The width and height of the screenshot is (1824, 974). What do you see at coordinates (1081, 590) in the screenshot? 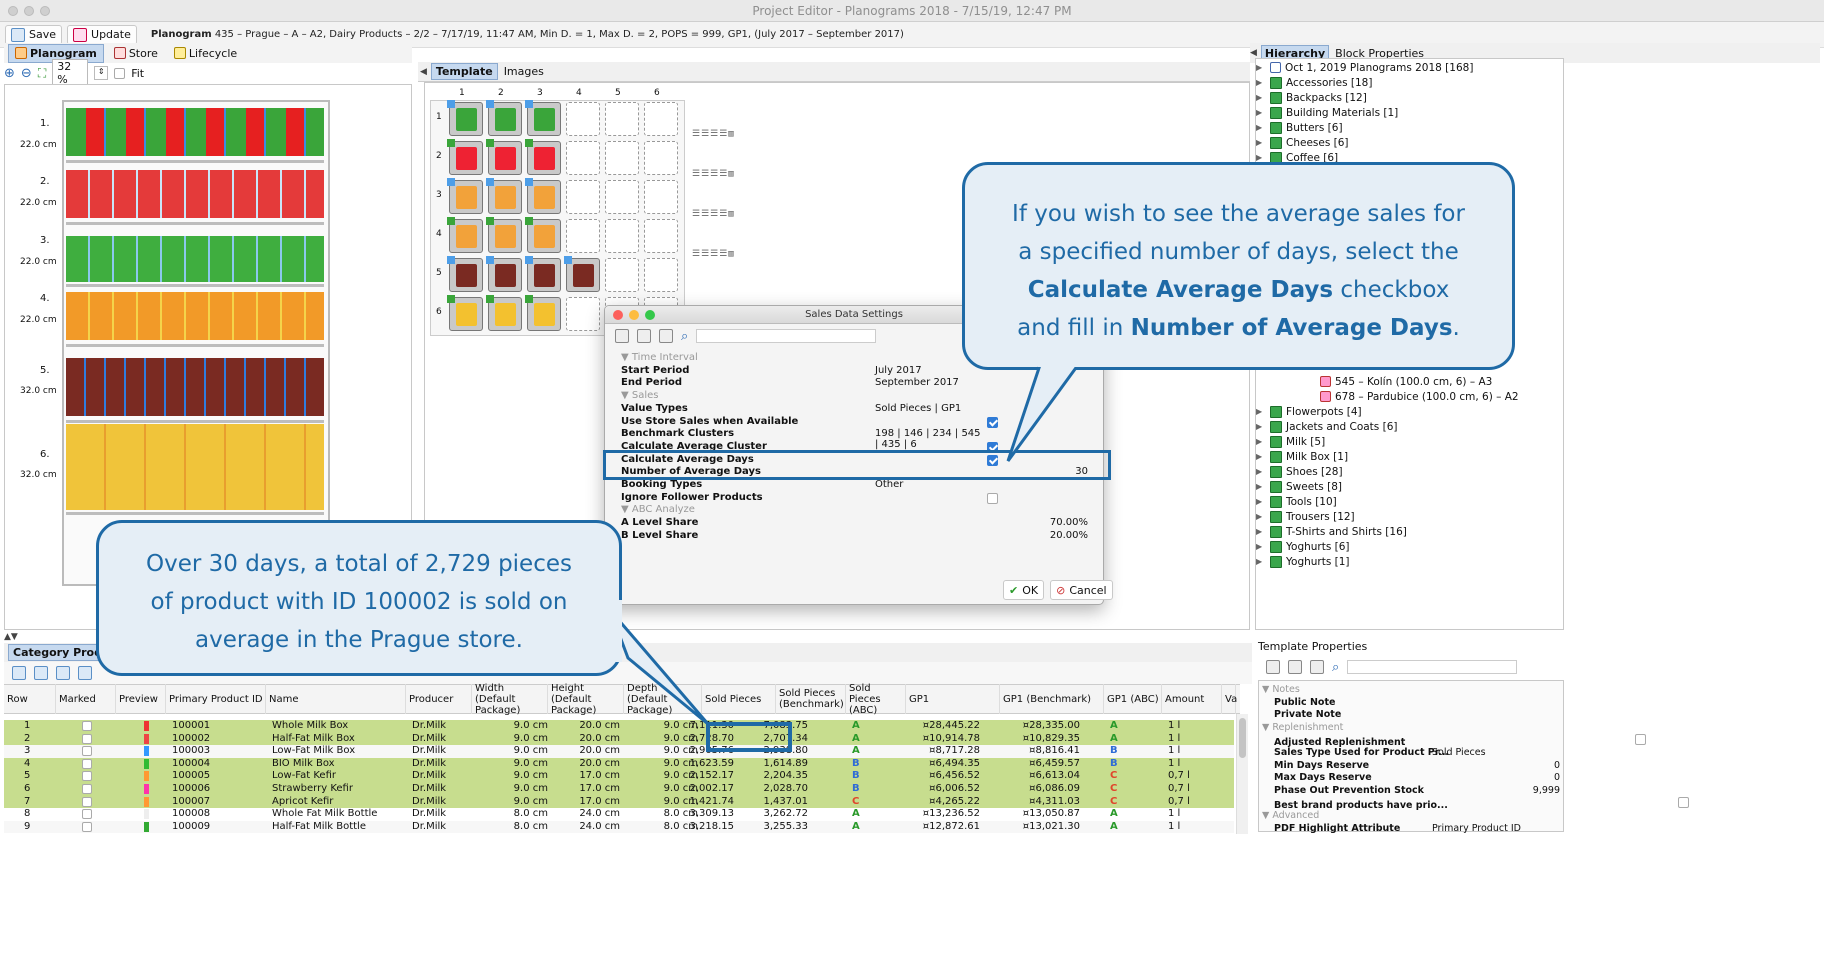
I see `cancel-button: ⊘ Cancel` at bounding box center [1081, 590].